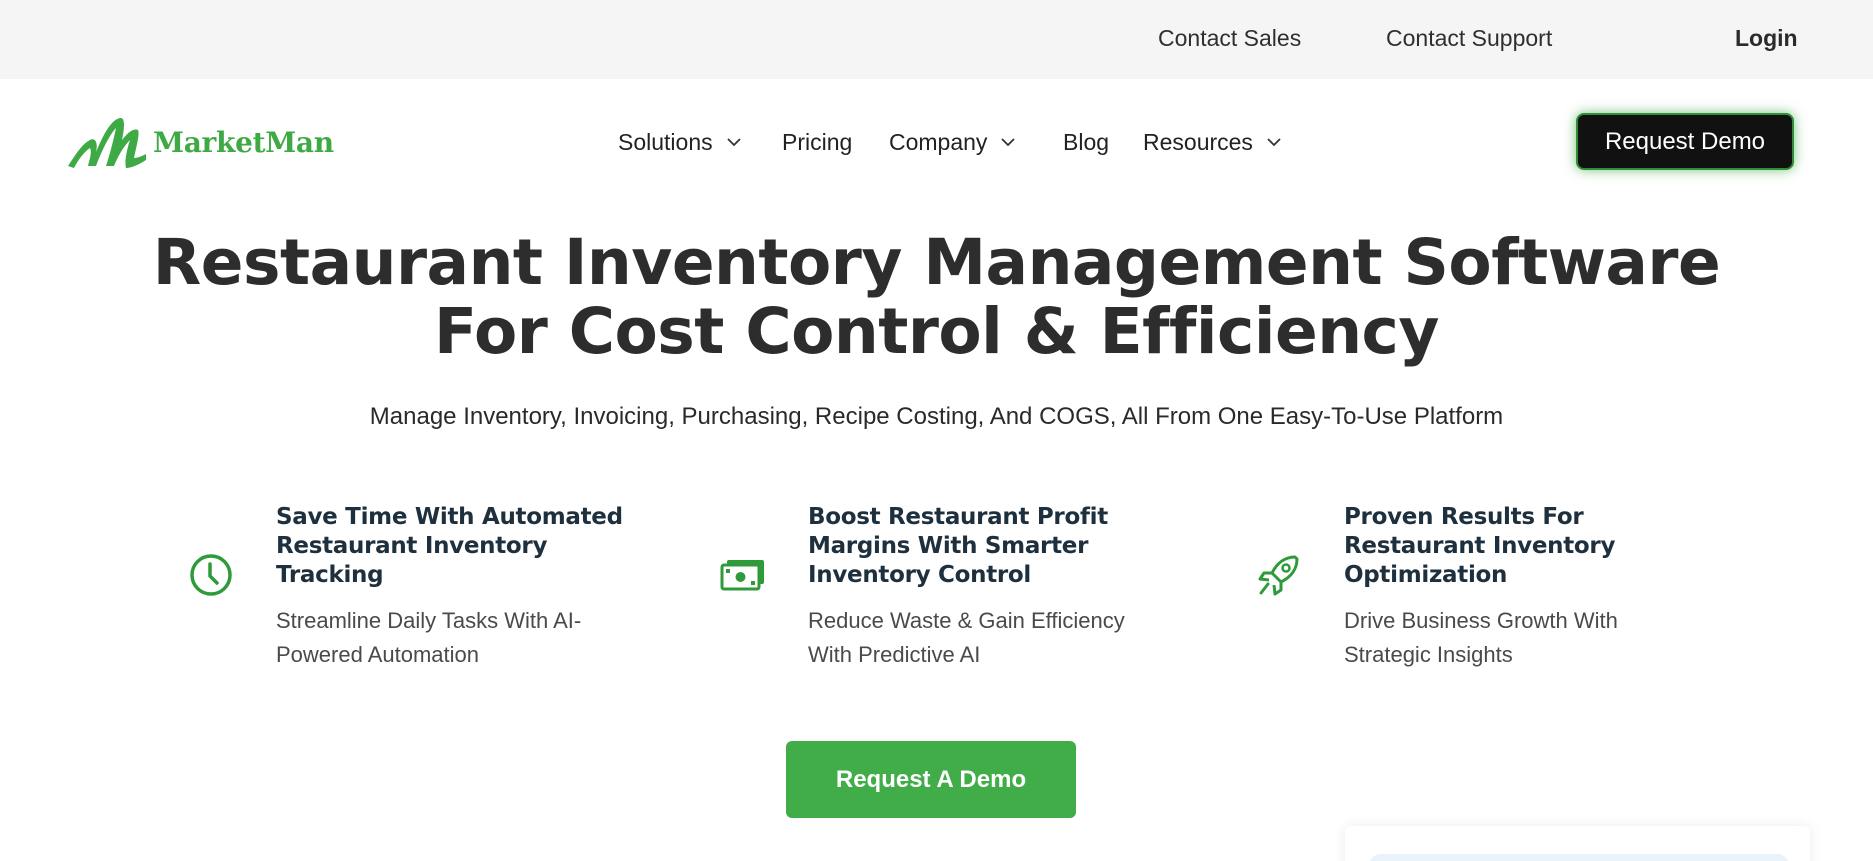  What do you see at coordinates (1469, 38) in the screenshot?
I see `contact-support-link: Contact Support` at bounding box center [1469, 38].